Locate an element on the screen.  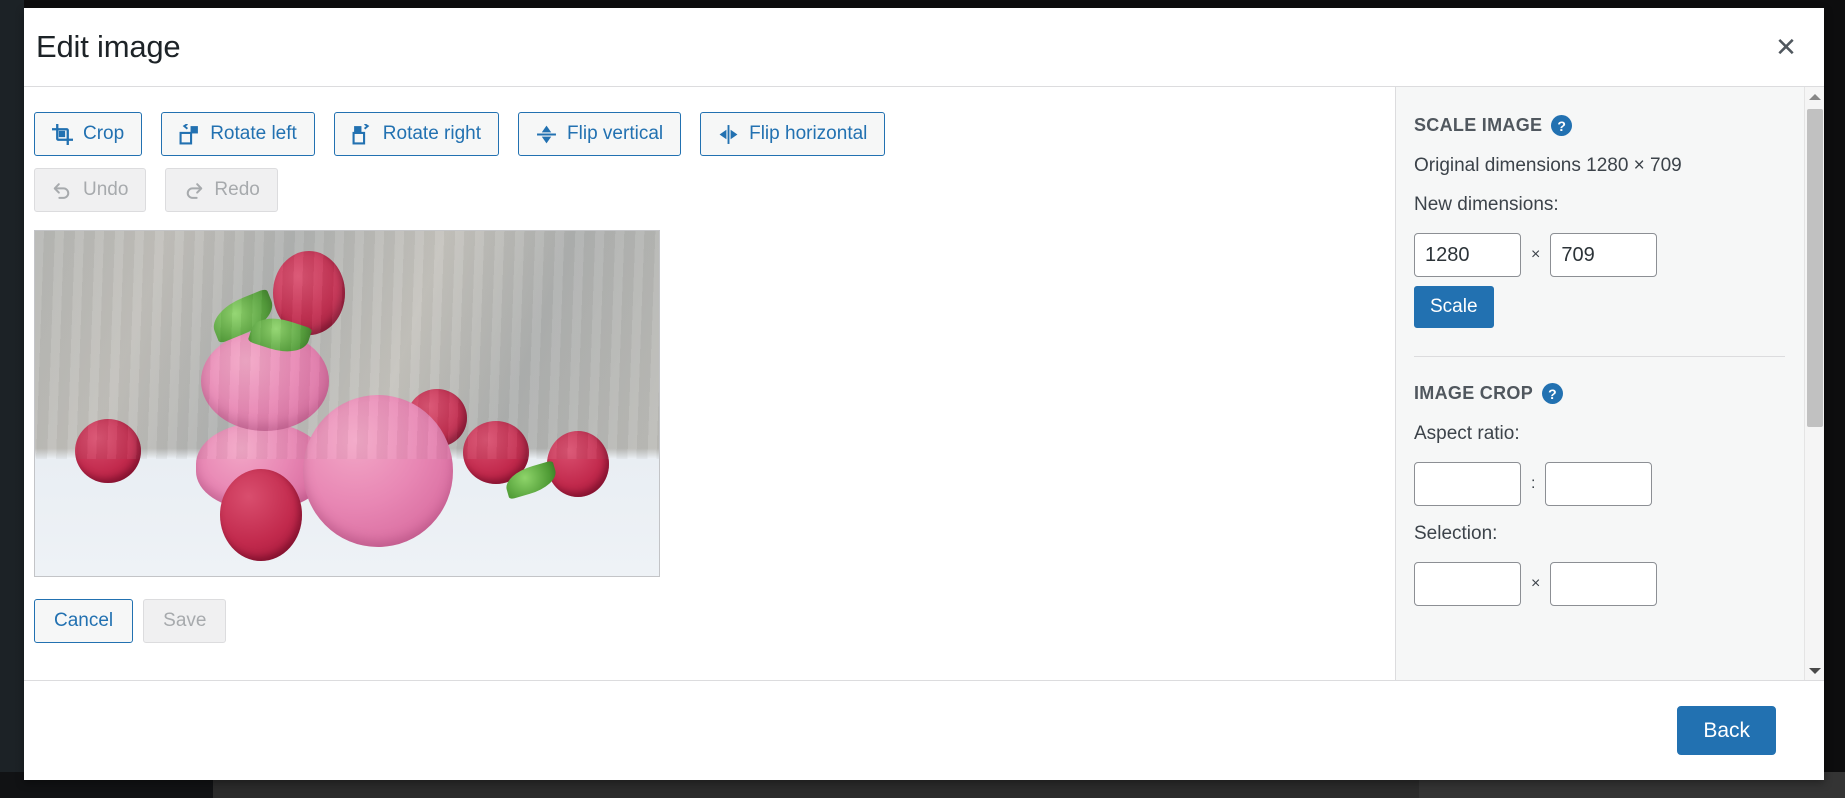
rotate-right-button: Rotate right is located at coordinates (416, 134).